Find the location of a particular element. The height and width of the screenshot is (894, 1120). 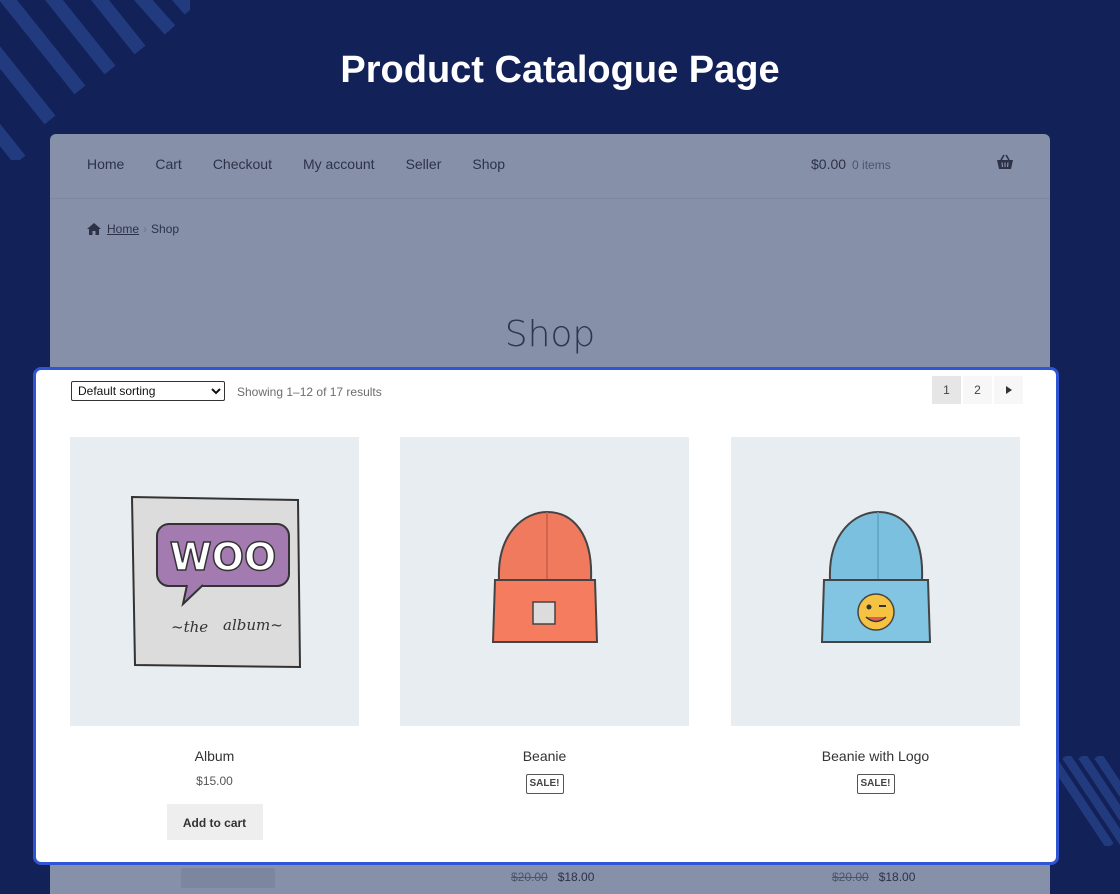

nav-item-checkout: Checkout is located at coordinates (242, 164).